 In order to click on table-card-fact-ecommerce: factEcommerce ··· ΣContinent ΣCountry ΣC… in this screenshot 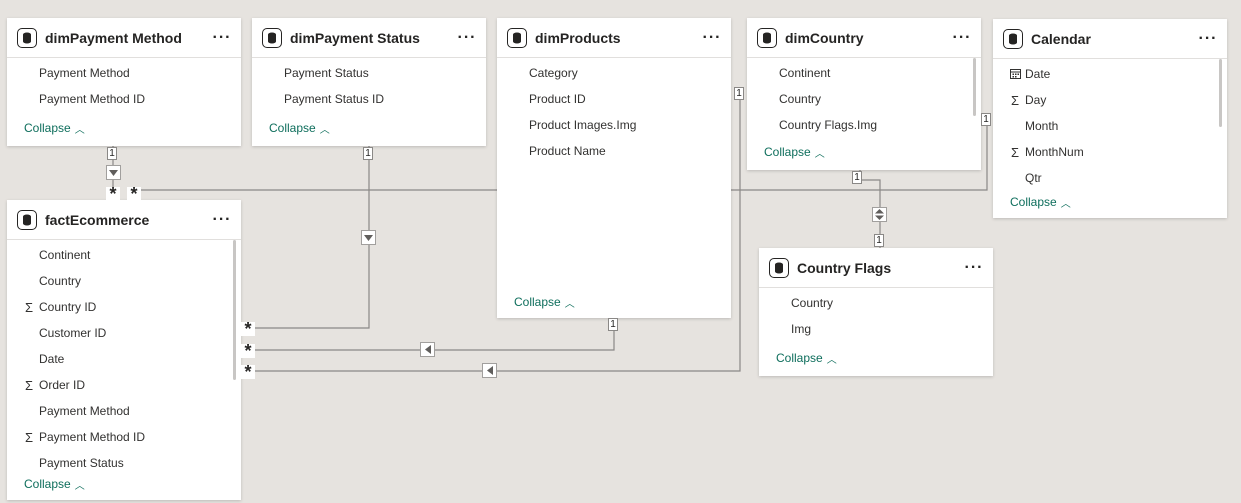, I will do `click(124, 350)`.